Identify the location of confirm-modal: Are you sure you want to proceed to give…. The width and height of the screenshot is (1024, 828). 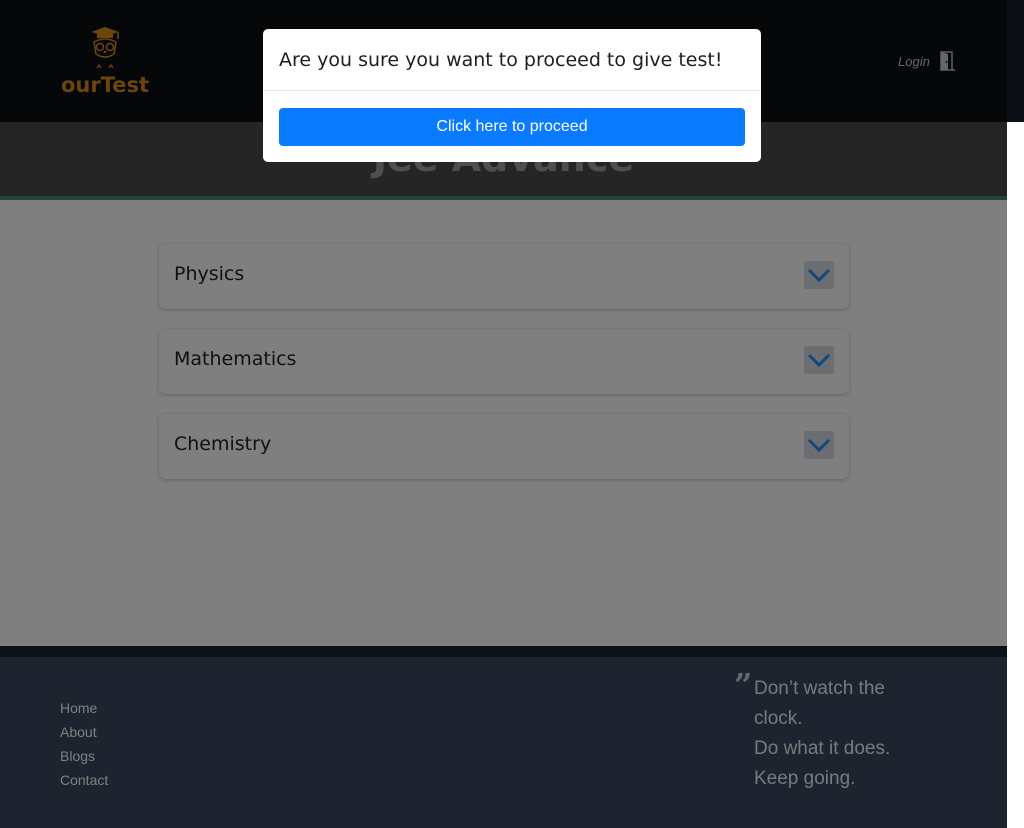
(512, 95).